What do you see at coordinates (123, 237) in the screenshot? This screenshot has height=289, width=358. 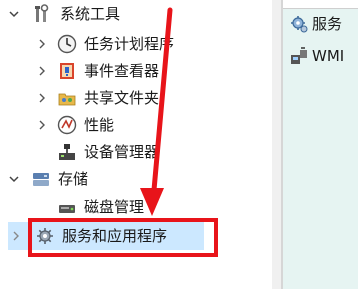 I see `highlight-box` at bounding box center [123, 237].